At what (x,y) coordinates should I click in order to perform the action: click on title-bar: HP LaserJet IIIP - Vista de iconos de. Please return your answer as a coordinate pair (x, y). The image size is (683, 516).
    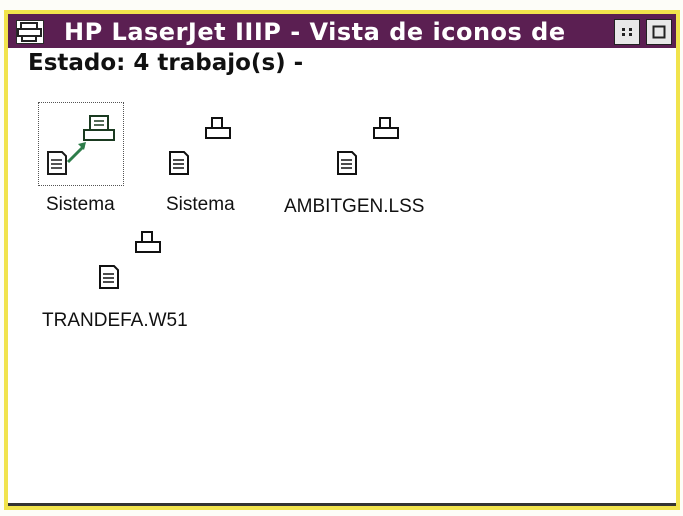
    Looking at the image, I should click on (342, 31).